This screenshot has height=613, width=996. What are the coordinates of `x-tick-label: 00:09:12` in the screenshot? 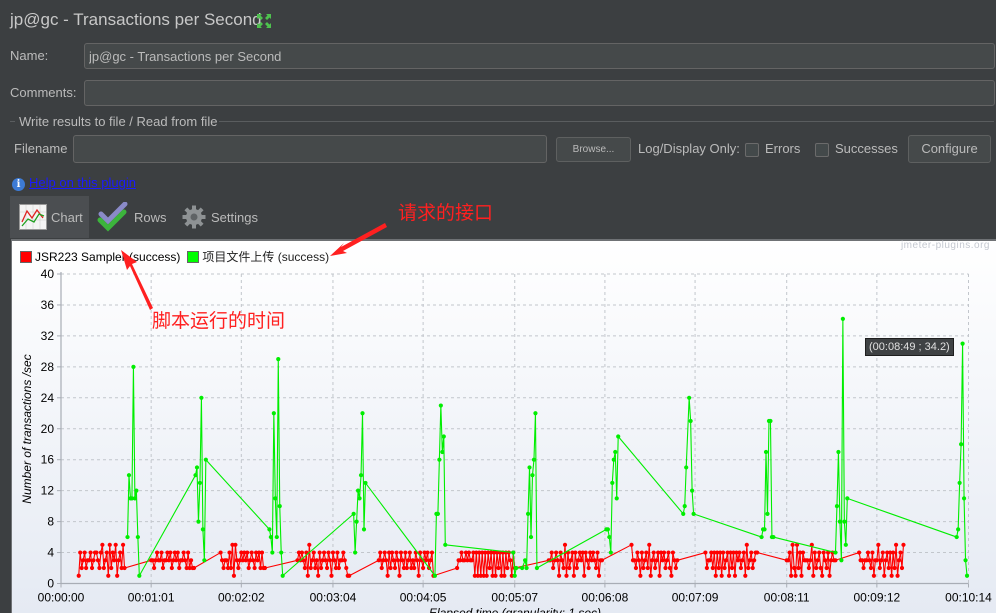 It's located at (877, 598).